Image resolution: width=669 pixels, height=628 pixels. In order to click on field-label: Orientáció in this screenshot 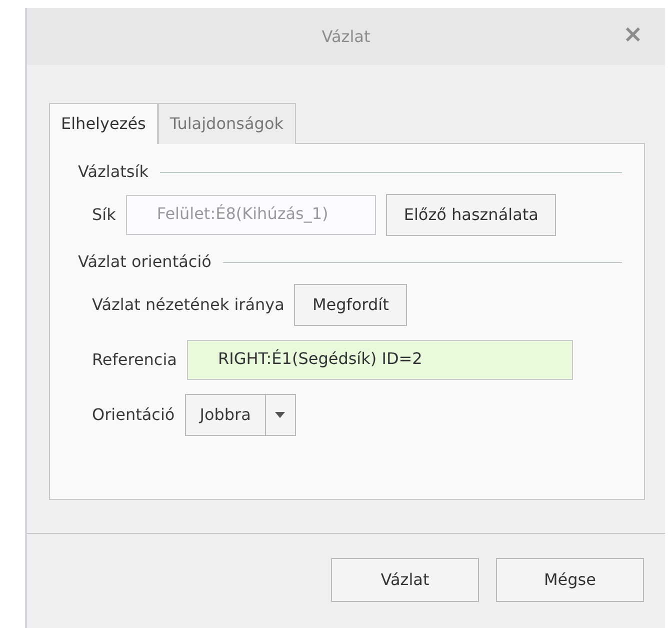, I will do `click(133, 415)`.